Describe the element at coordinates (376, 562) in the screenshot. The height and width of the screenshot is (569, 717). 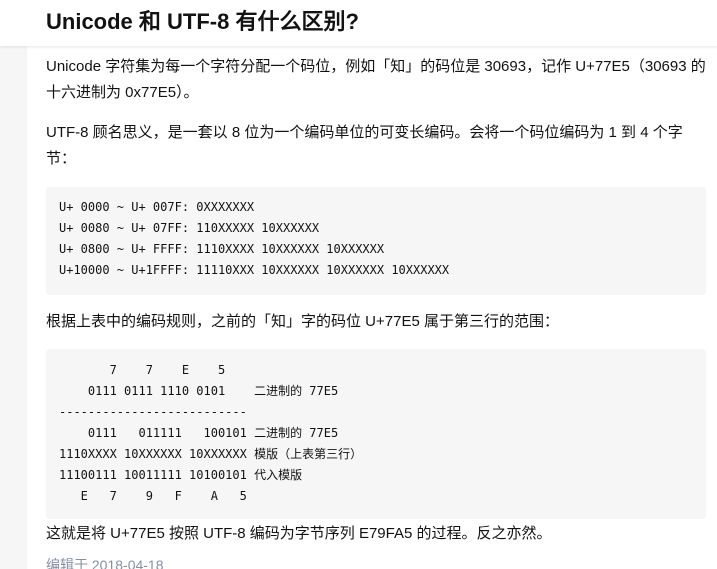
I see `edited-date-link: 编辑于 2018-04-18` at that location.